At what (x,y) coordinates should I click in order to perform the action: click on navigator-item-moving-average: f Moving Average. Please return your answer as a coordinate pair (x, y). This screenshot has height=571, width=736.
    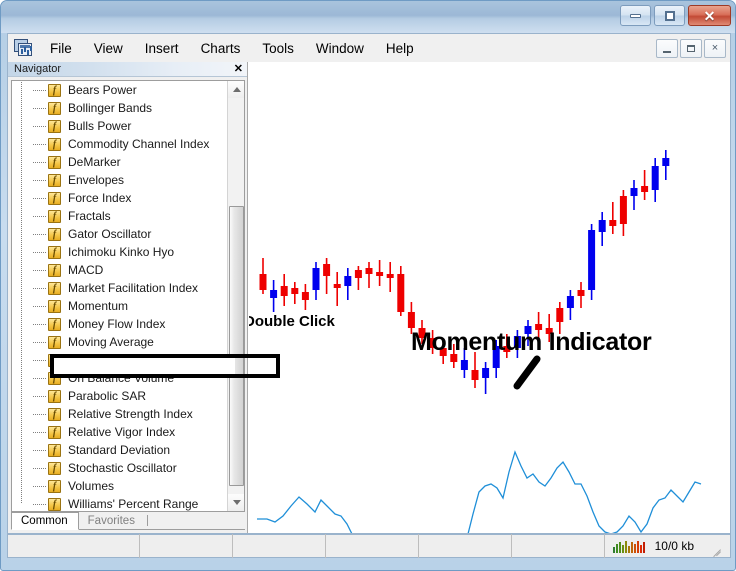
    Looking at the image, I should click on (120, 342).